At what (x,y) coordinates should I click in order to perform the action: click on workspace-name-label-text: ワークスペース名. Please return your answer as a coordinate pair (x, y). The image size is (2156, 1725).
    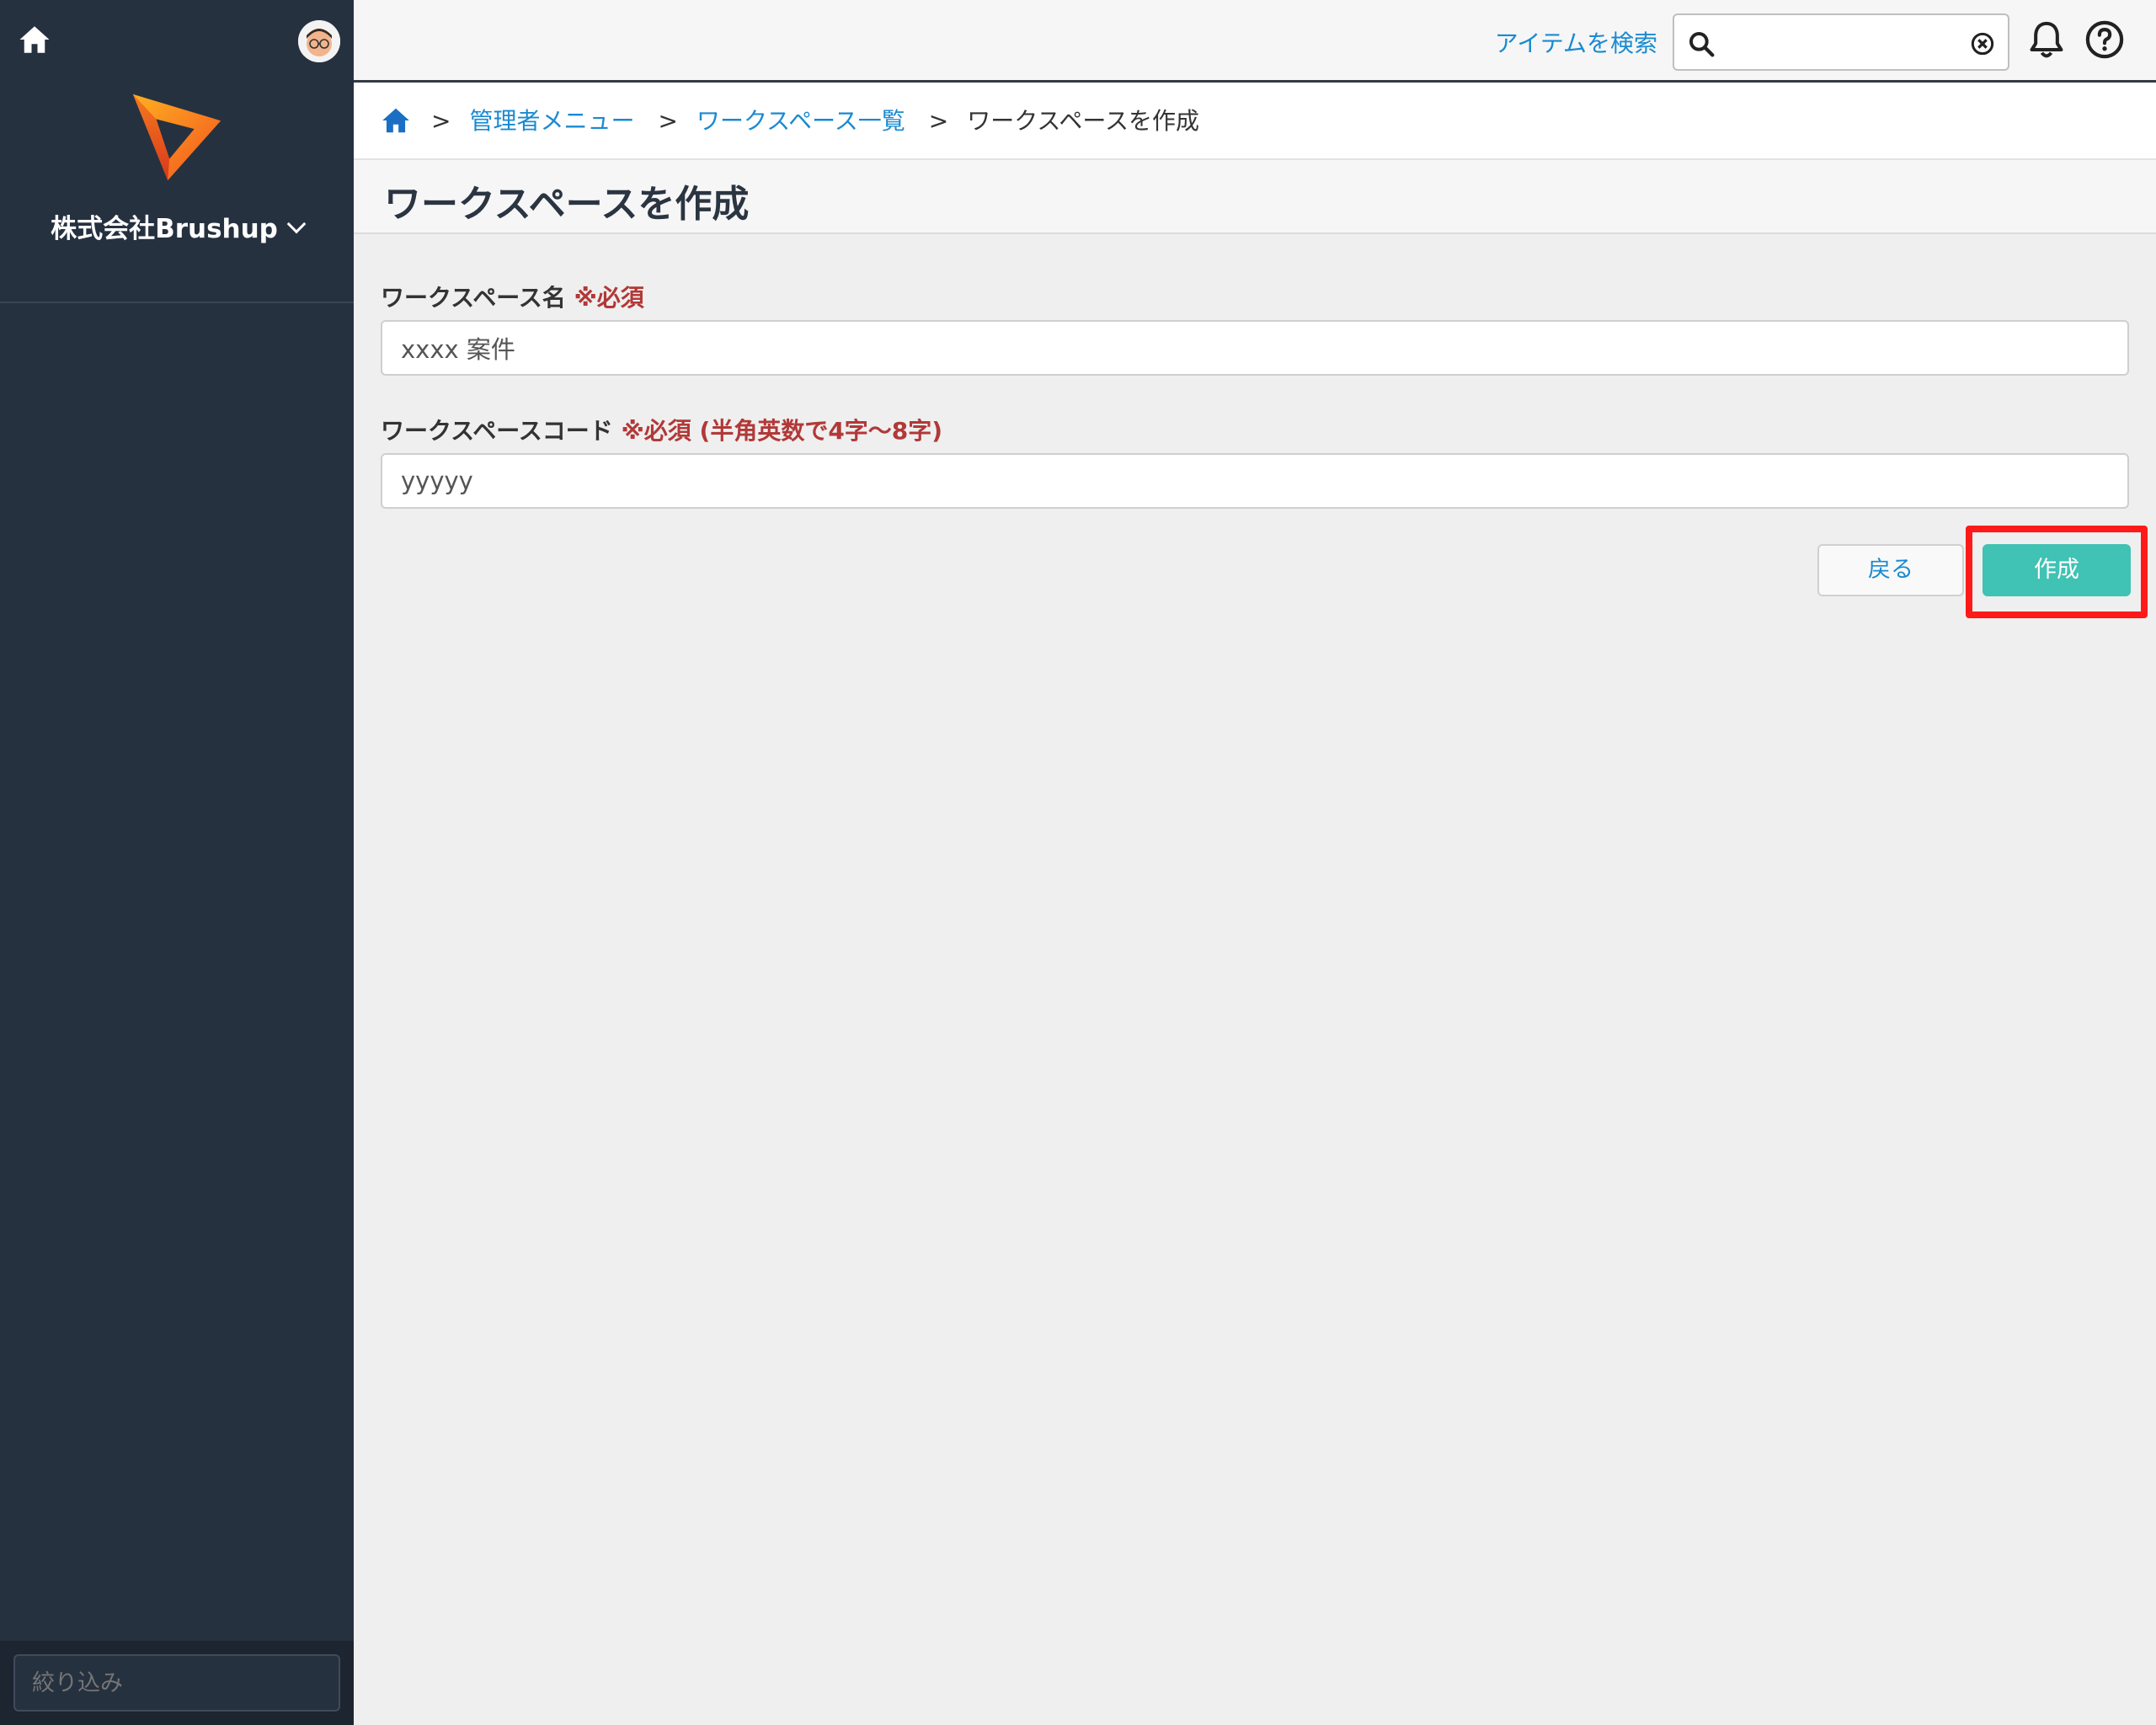
    Looking at the image, I should click on (474, 298).